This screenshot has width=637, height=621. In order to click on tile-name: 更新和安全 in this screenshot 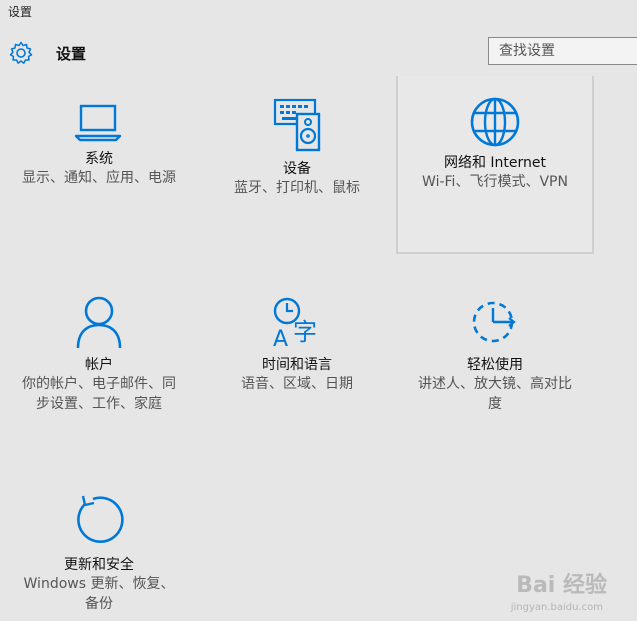, I will do `click(99, 565)`.